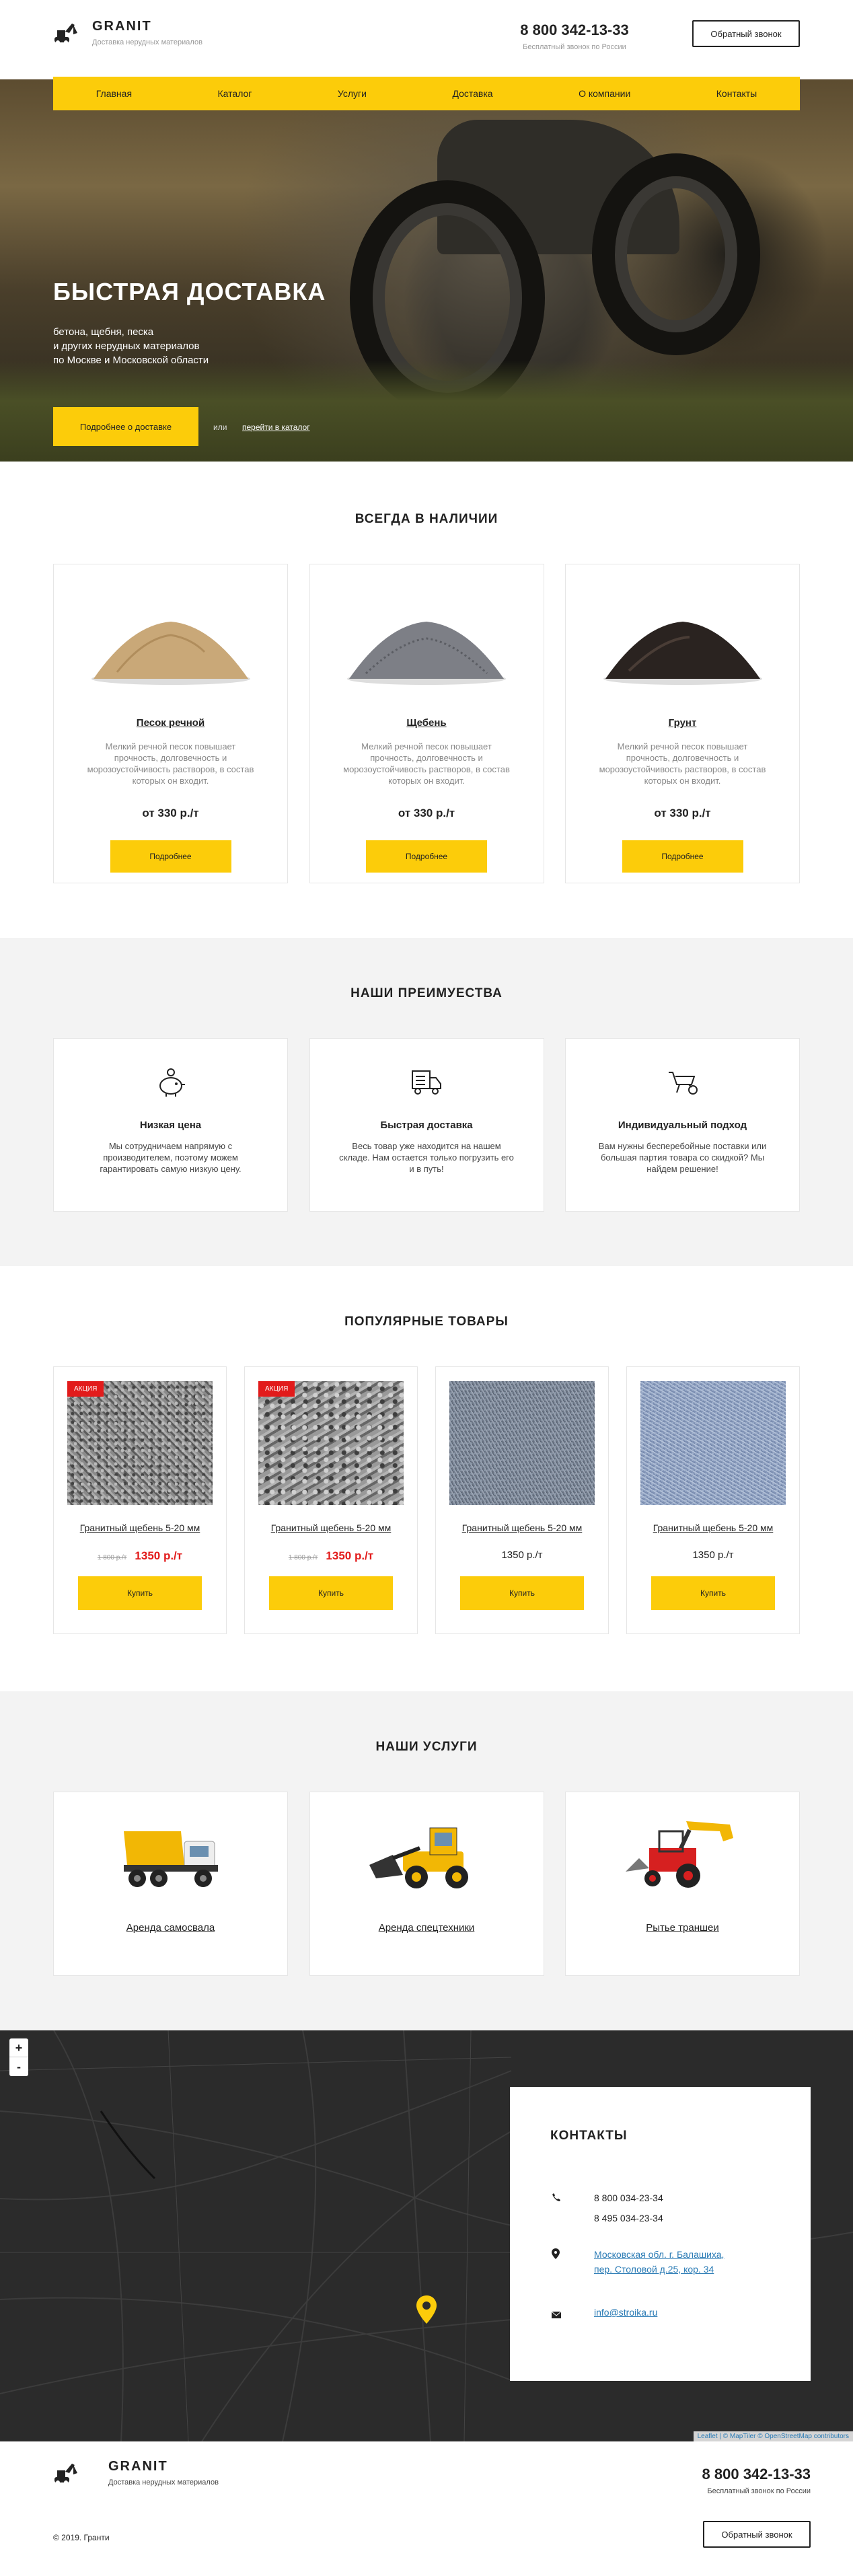  What do you see at coordinates (683, 1083) in the screenshot?
I see `wheelbarrow-icon` at bounding box center [683, 1083].